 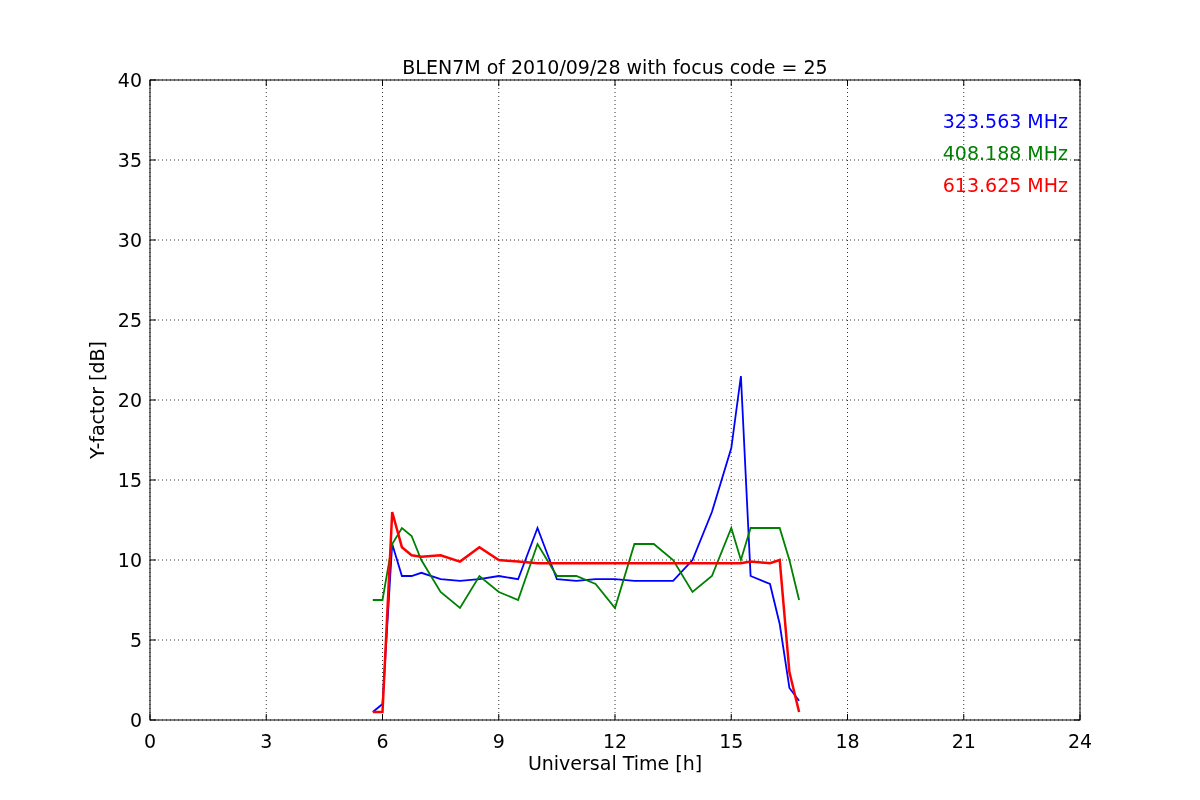 I want to click on tick-label: 30, so click(x=129, y=240).